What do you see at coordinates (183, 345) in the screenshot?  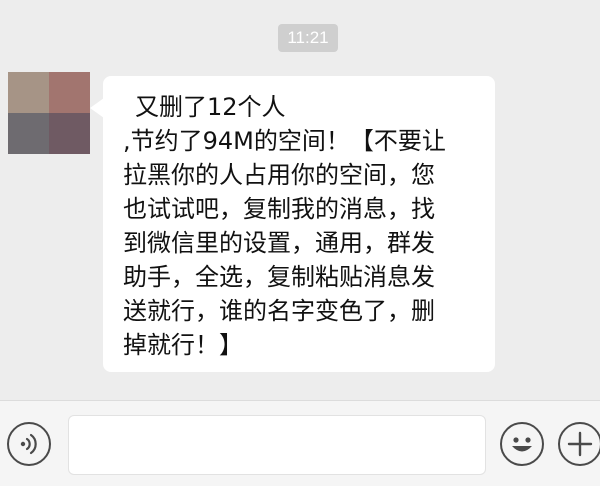 I see `message-line: 掉就行！】` at bounding box center [183, 345].